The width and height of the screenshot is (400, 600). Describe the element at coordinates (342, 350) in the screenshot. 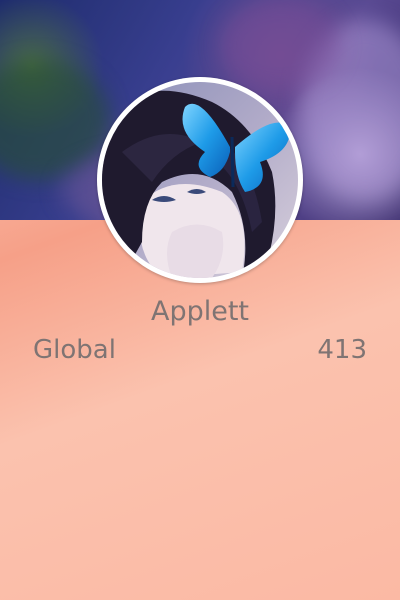

I see `global-value: 413` at that location.